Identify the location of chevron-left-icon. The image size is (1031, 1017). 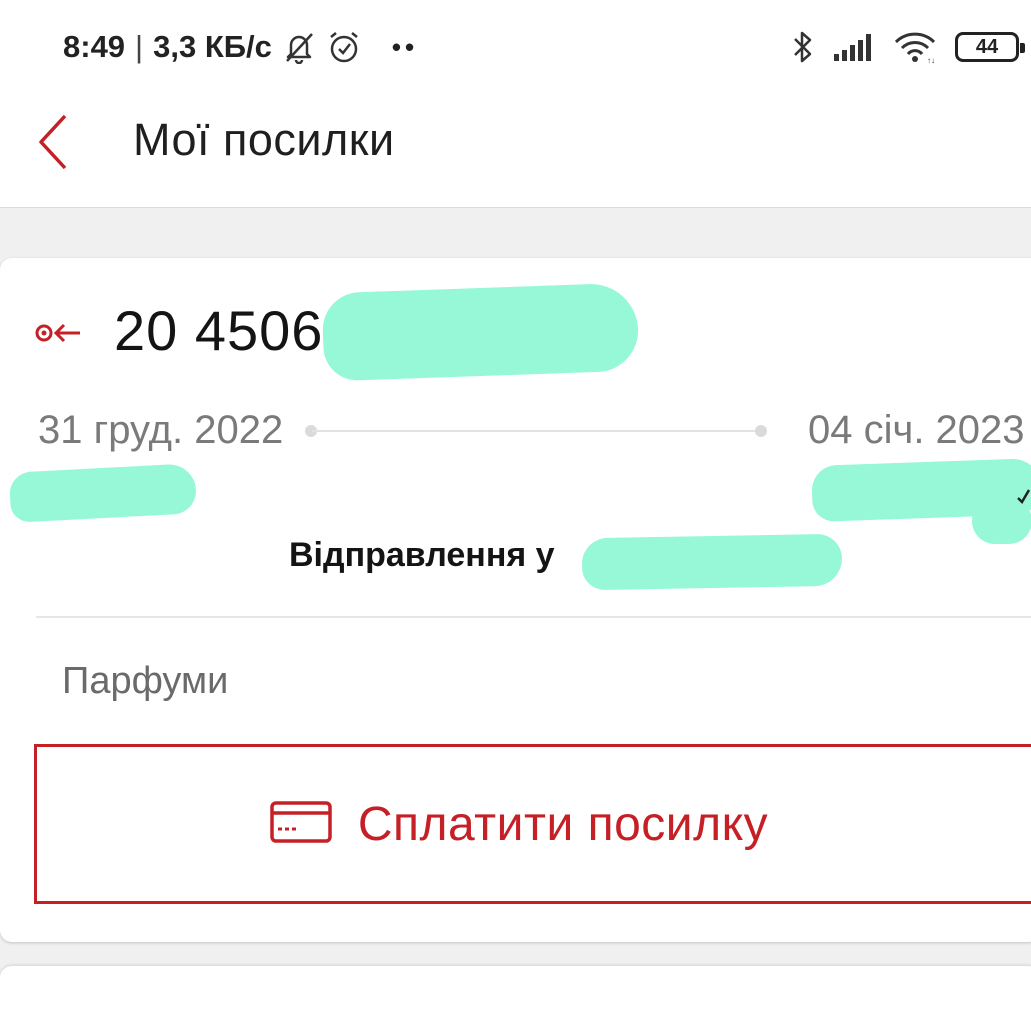
(53, 142).